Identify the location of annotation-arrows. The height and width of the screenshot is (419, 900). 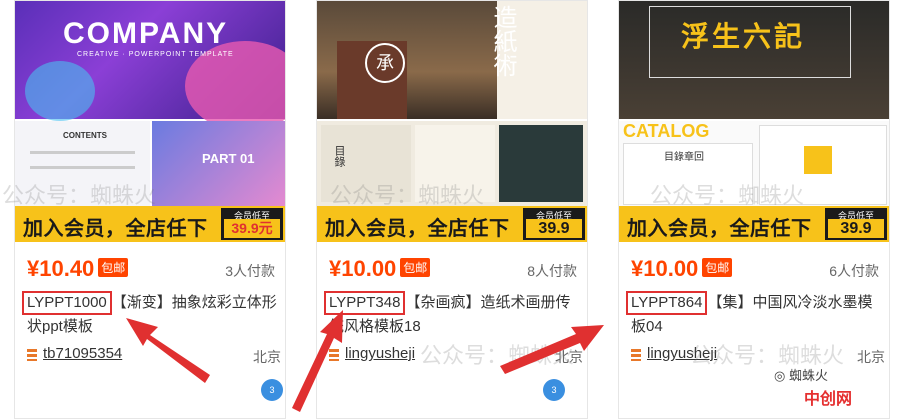
(365, 361).